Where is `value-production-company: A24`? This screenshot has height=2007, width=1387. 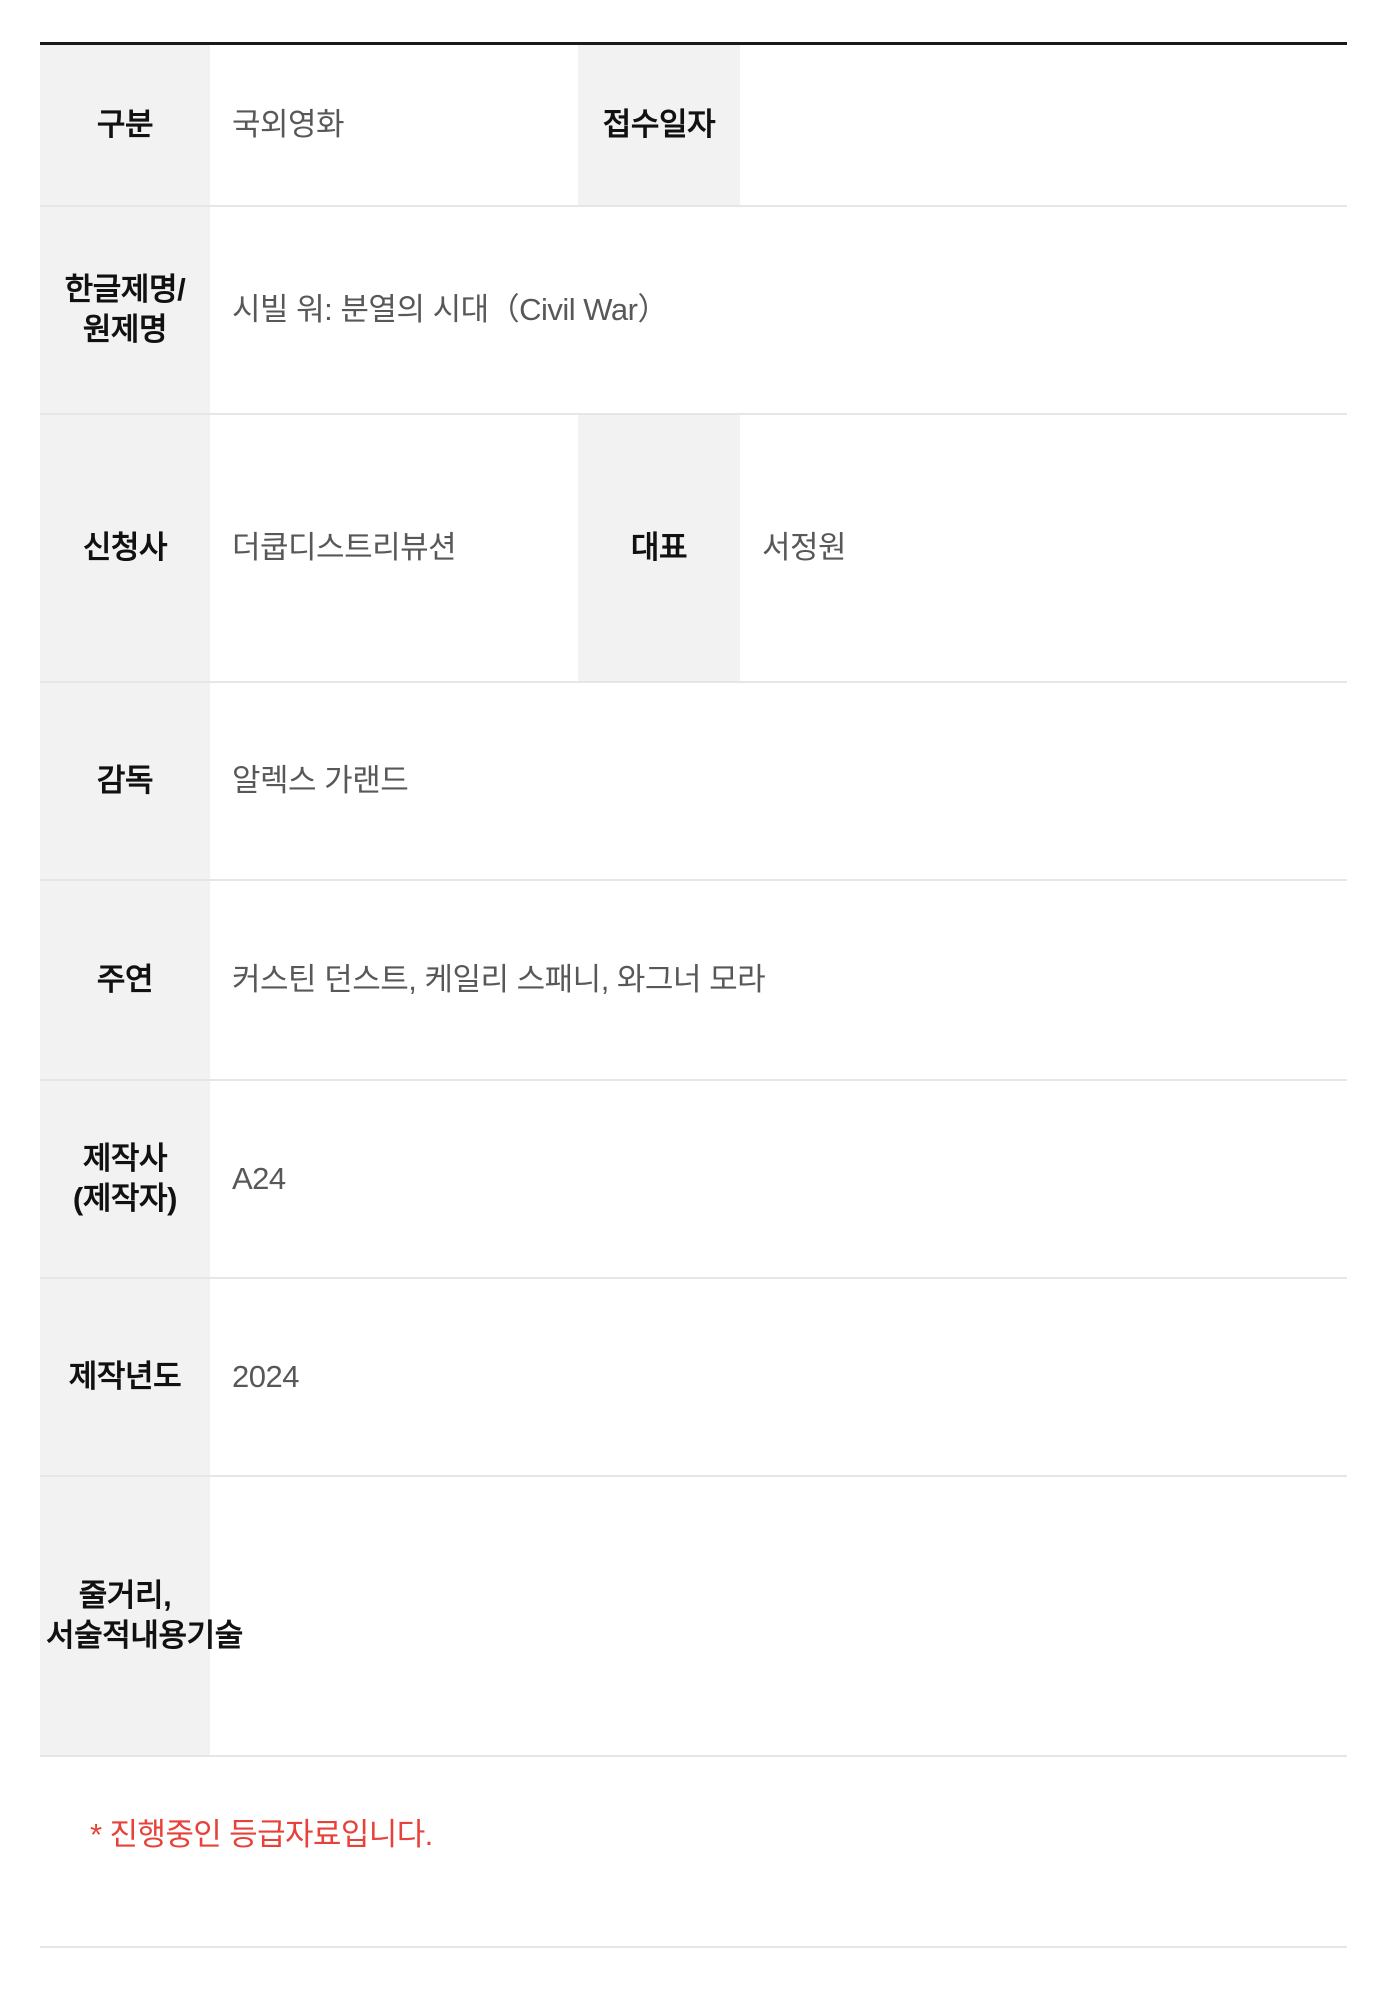 value-production-company: A24 is located at coordinates (778, 1179).